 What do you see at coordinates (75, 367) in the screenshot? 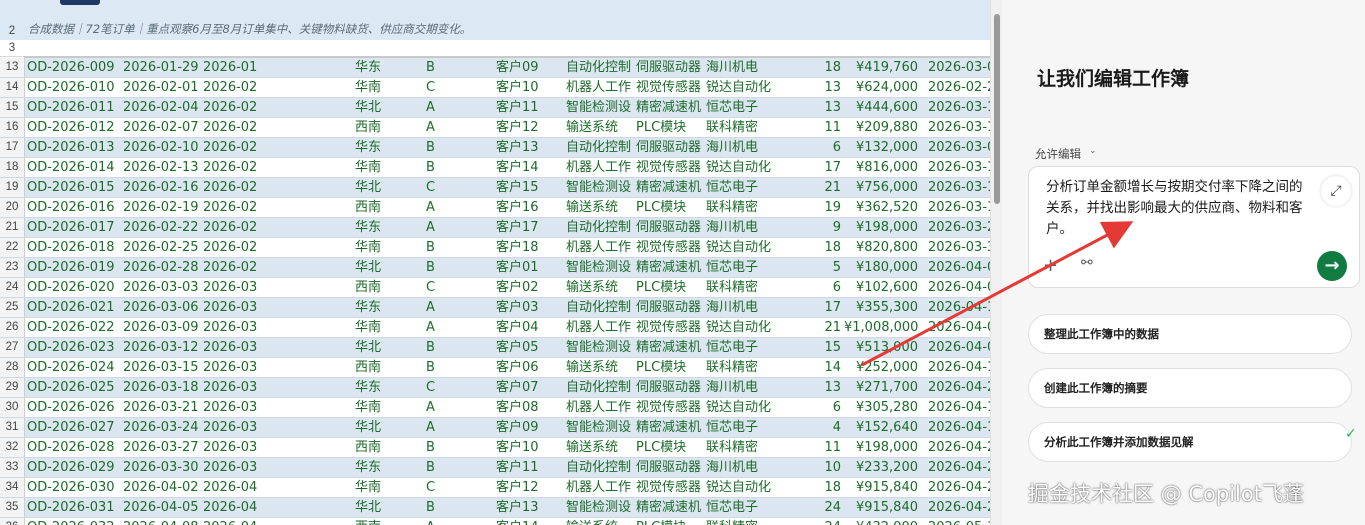
I see `order-id-cell: OD-2026-024` at bounding box center [75, 367].